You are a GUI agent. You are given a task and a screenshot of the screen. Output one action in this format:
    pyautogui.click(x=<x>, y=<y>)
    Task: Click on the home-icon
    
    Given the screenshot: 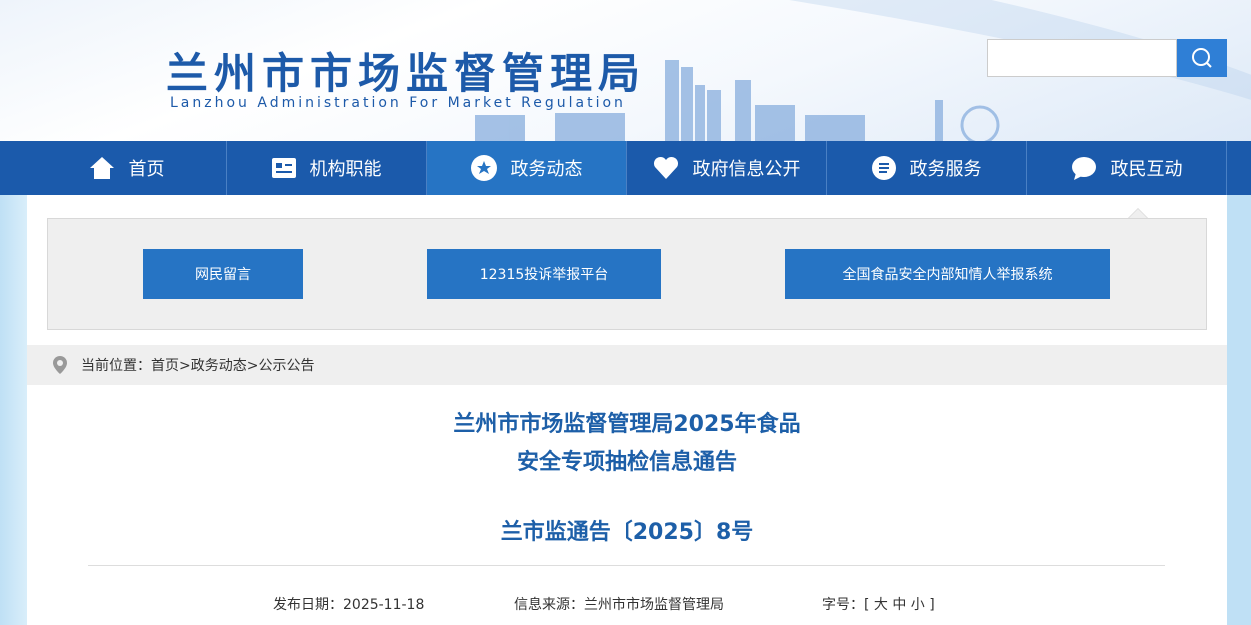 What is the action you would take?
    pyautogui.click(x=101, y=168)
    